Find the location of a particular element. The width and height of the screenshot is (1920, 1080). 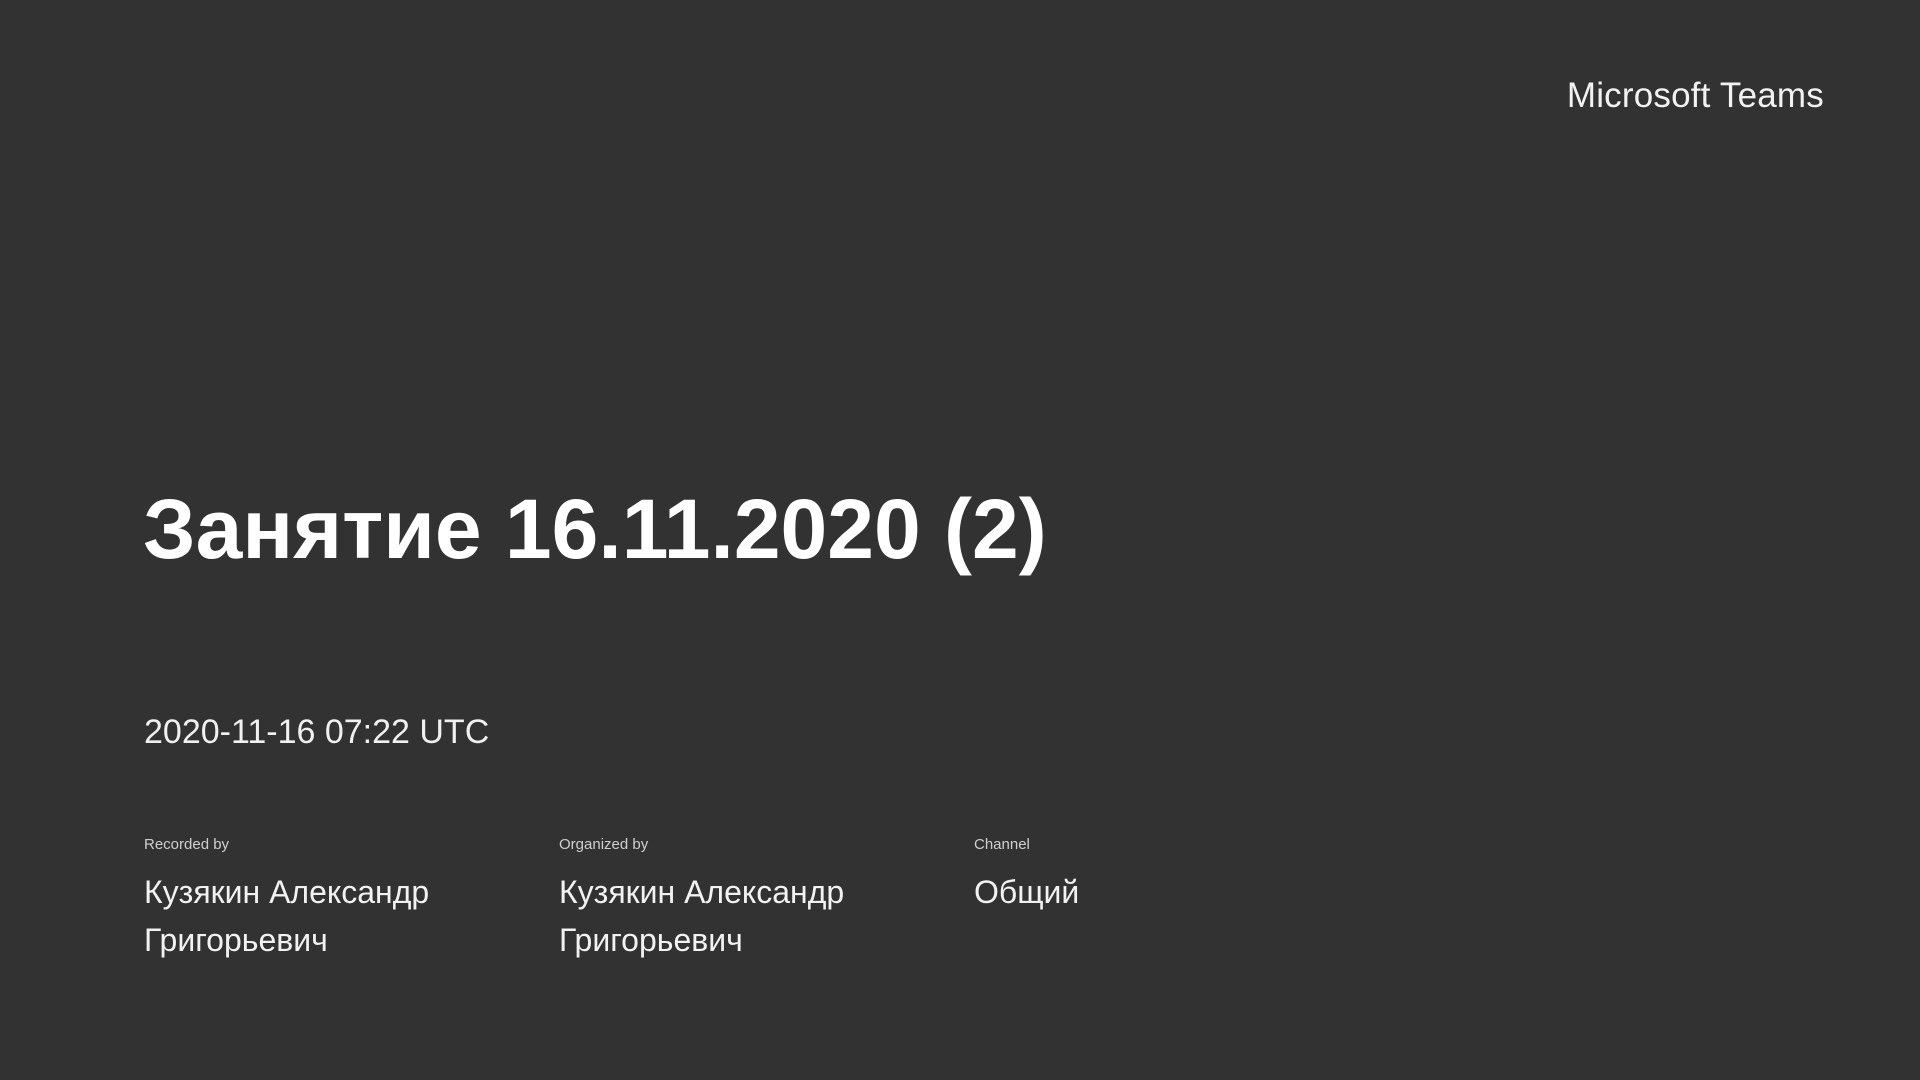

organized-by-label: Organized by is located at coordinates (604, 844).